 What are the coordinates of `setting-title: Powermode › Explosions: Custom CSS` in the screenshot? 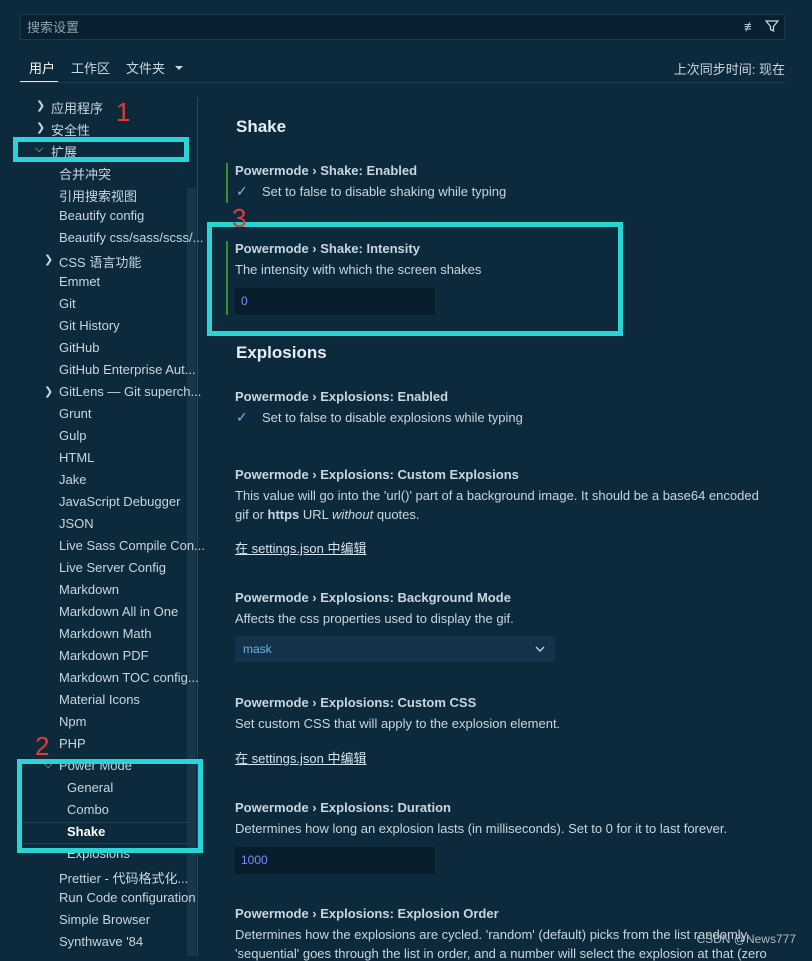 It's located at (356, 702).